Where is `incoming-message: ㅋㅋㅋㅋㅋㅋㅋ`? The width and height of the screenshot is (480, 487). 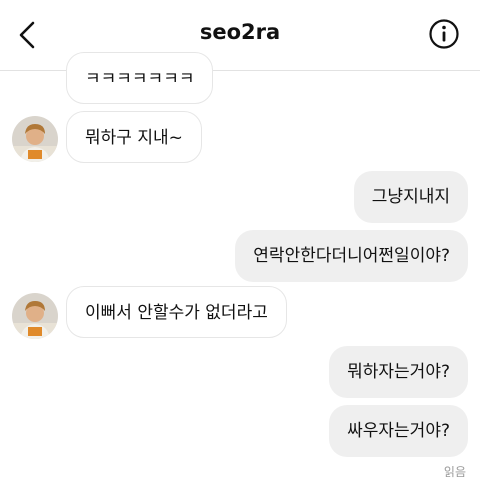 incoming-message: ㅋㅋㅋㅋㅋㅋㅋ is located at coordinates (140, 78).